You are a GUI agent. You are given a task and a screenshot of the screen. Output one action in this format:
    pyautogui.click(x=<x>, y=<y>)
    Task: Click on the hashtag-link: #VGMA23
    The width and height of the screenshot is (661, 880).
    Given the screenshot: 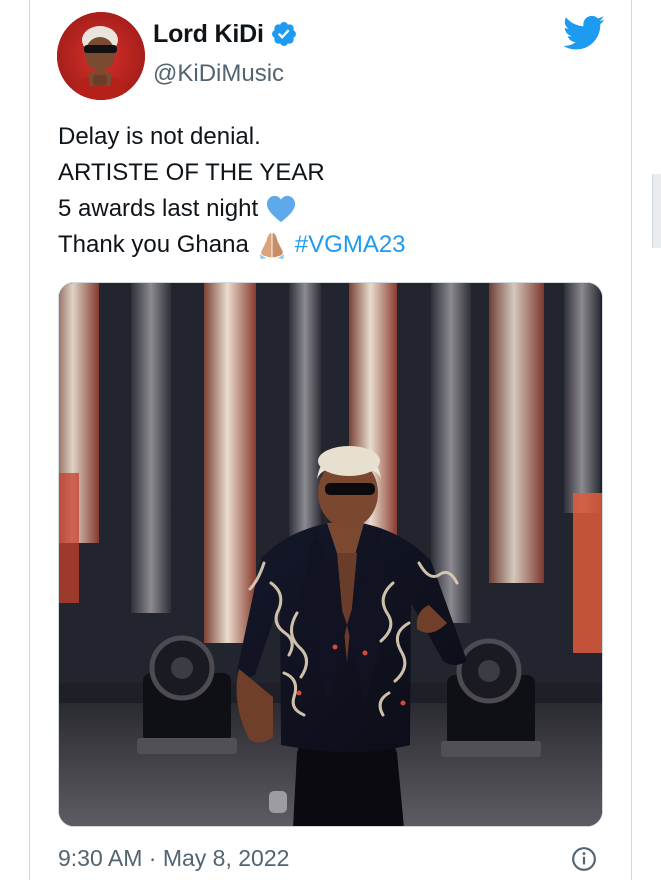 What is the action you would take?
    pyautogui.click(x=350, y=245)
    